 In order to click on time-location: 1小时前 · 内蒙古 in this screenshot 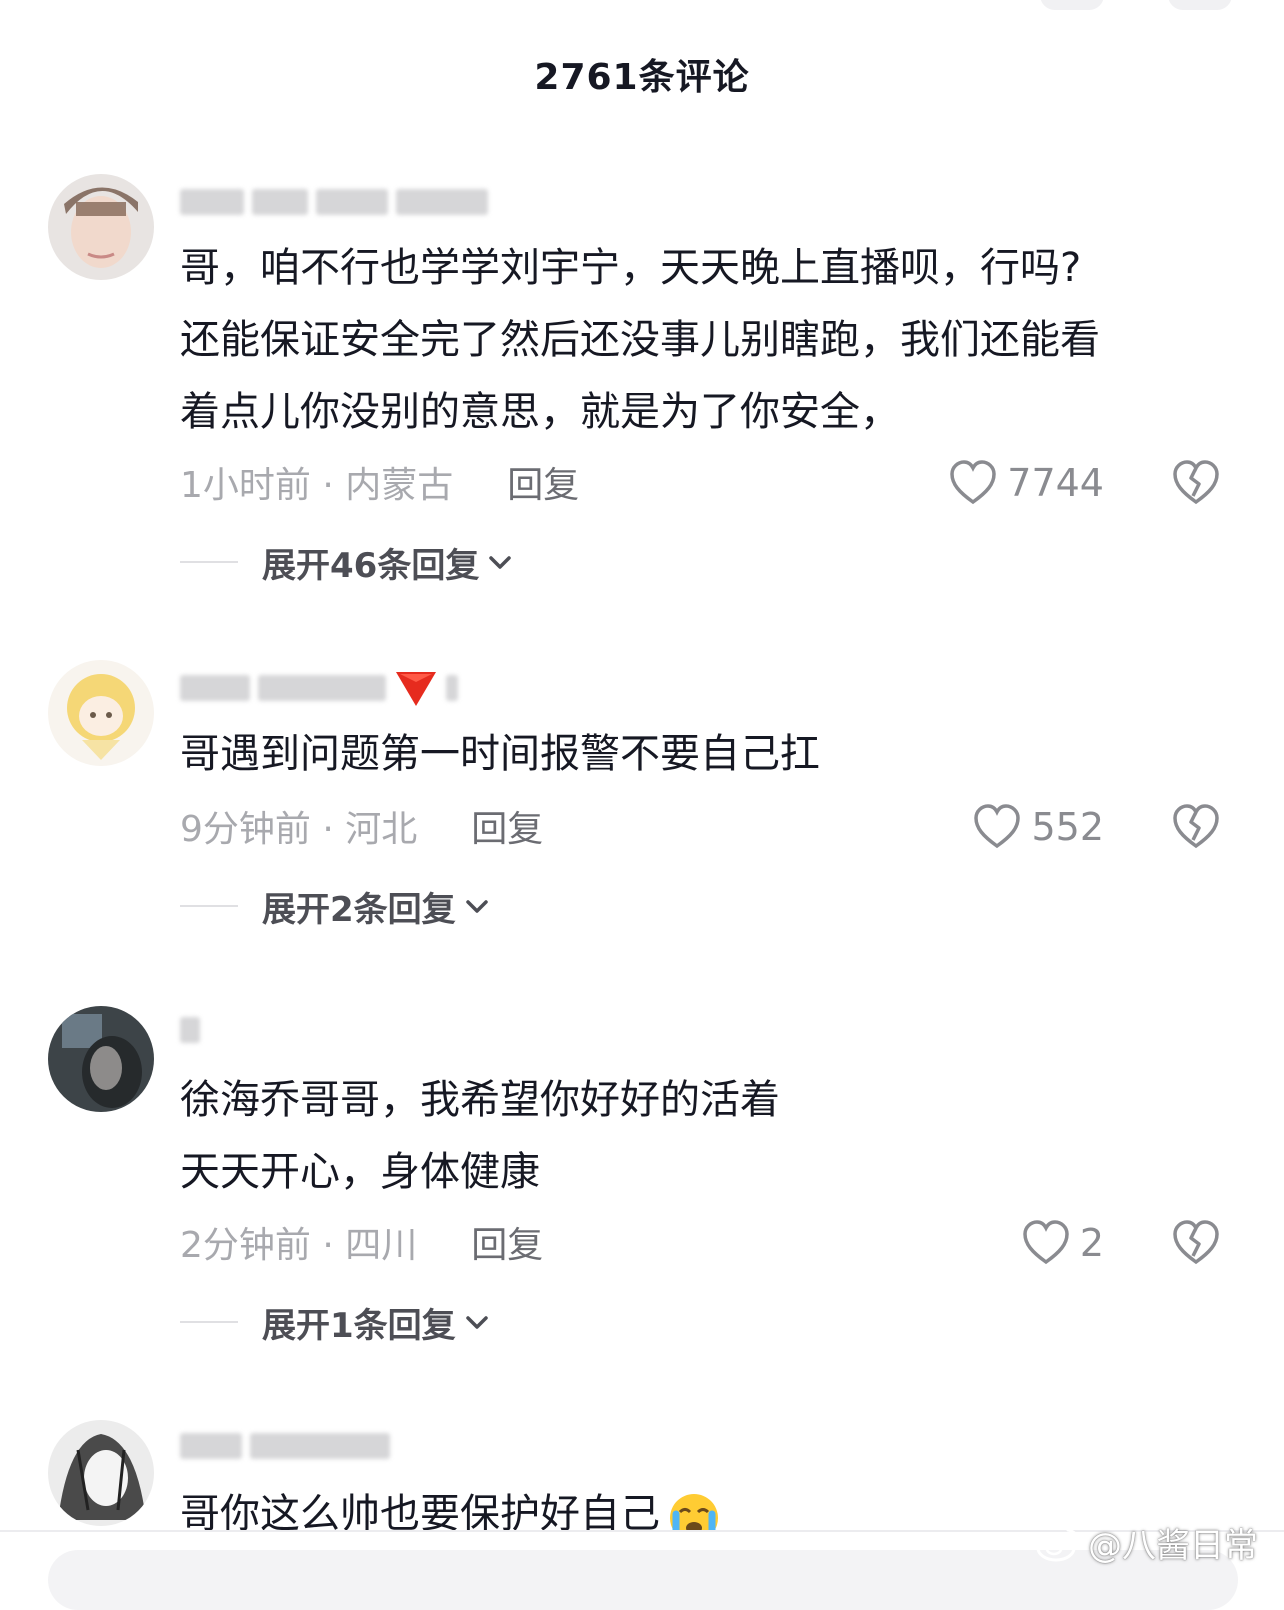, I will do `click(317, 485)`.